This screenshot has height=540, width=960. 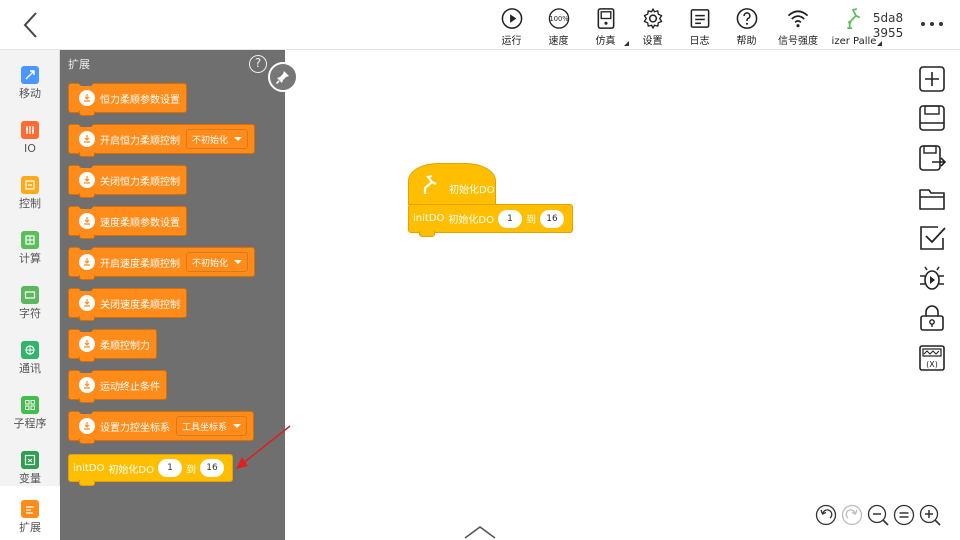 I want to click on category-label: 通讯, so click(x=30, y=368).